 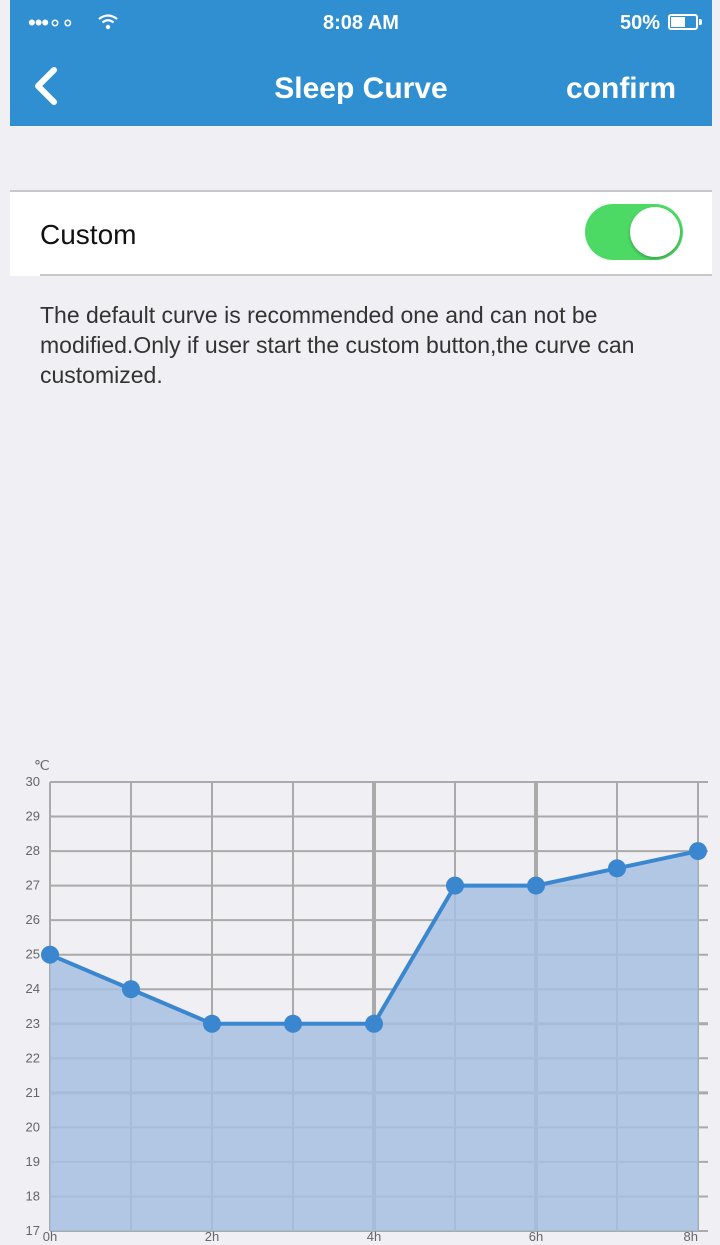 I want to click on x-tick-label: 2h, so click(x=212, y=1236).